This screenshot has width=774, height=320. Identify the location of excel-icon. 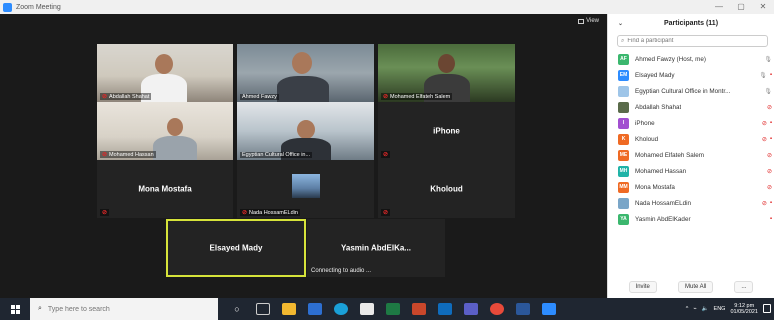
(393, 309).